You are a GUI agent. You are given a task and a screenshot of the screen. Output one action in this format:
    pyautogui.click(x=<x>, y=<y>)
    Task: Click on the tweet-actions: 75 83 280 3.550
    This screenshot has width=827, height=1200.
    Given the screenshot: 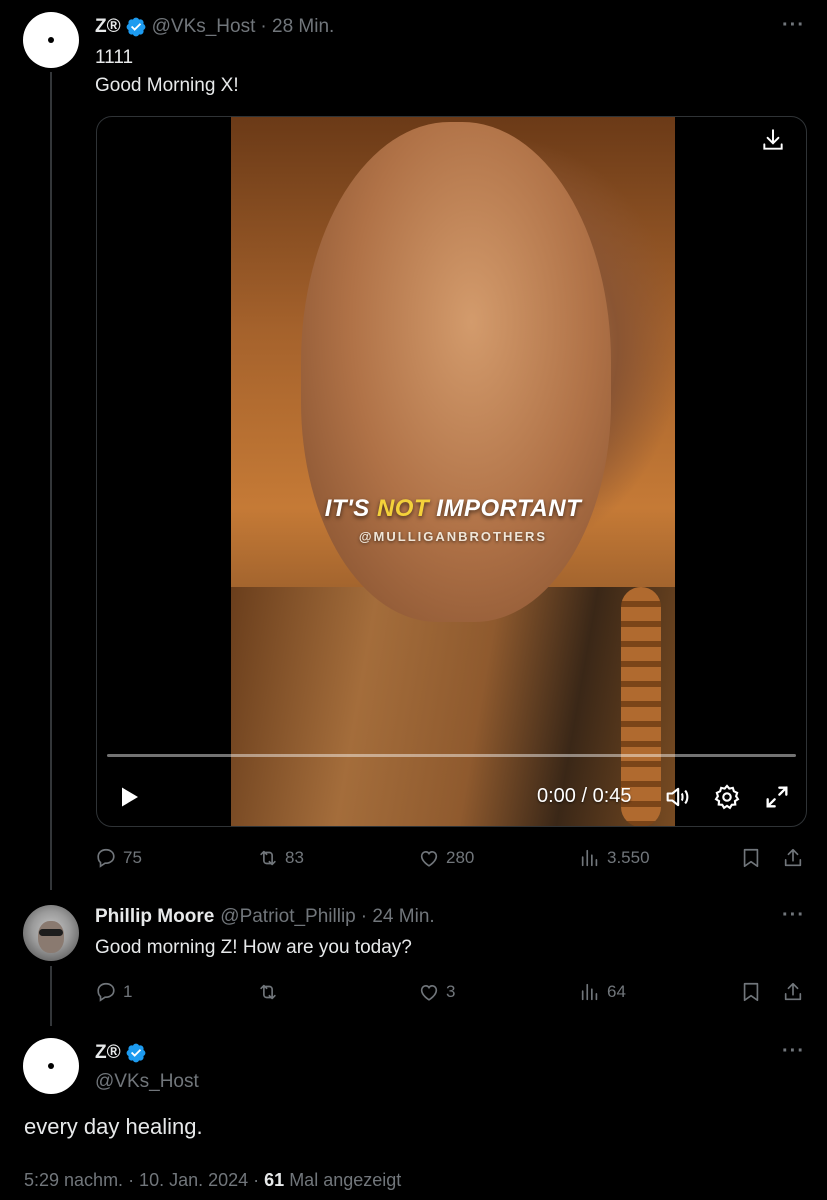 What is the action you would take?
    pyautogui.click(x=451, y=858)
    